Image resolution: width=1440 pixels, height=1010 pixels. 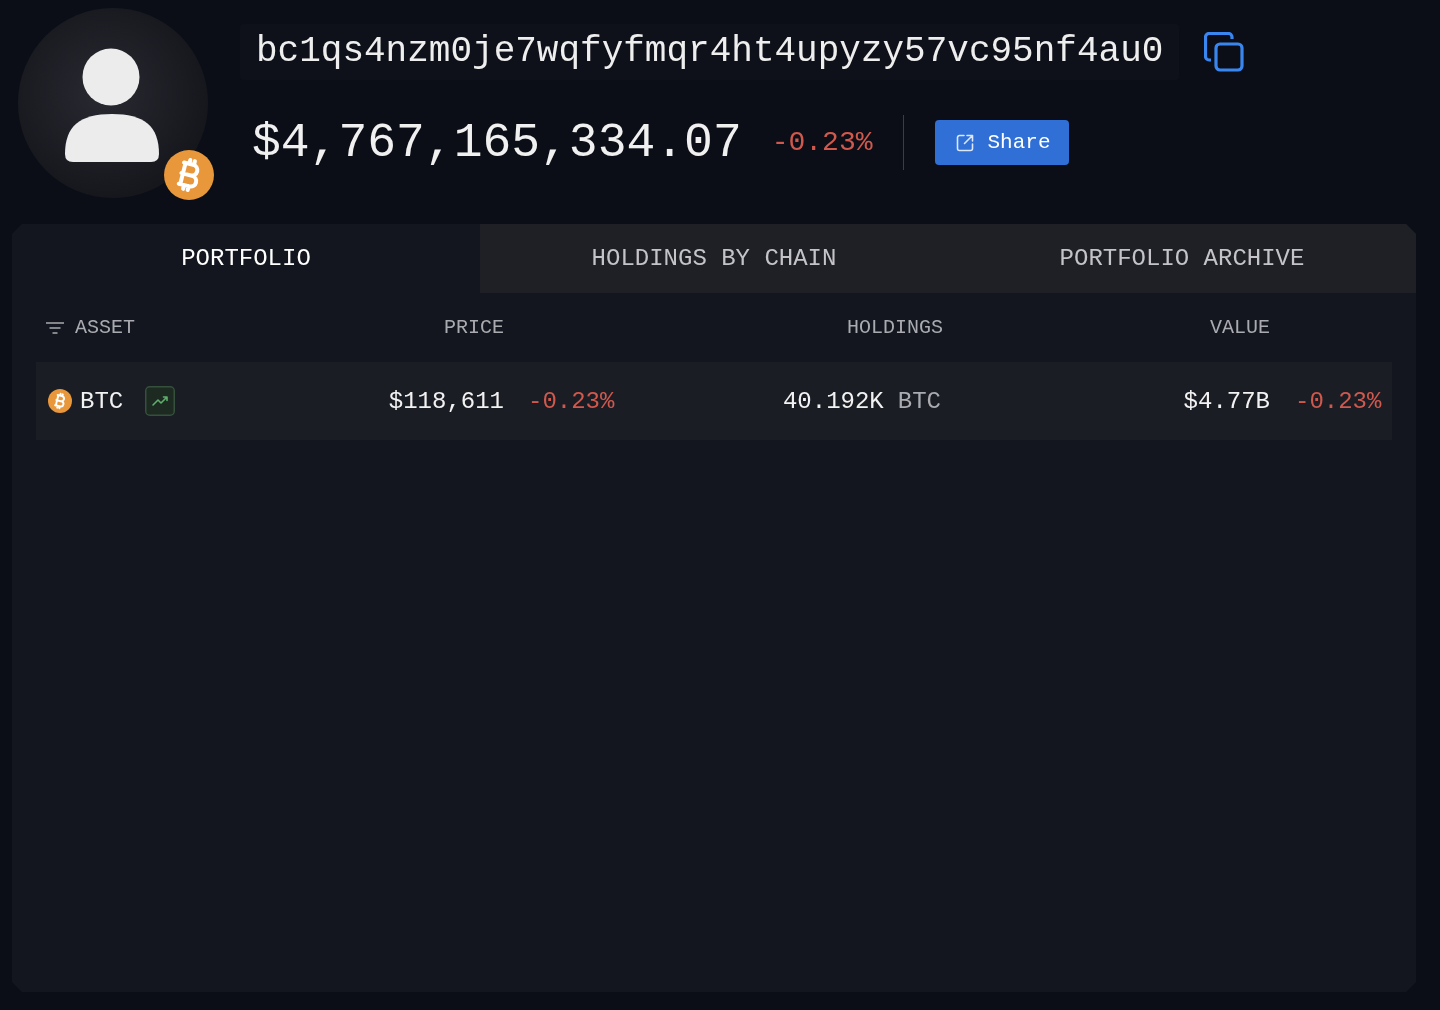 What do you see at coordinates (102, 401) in the screenshot?
I see `asset-name: BTC` at bounding box center [102, 401].